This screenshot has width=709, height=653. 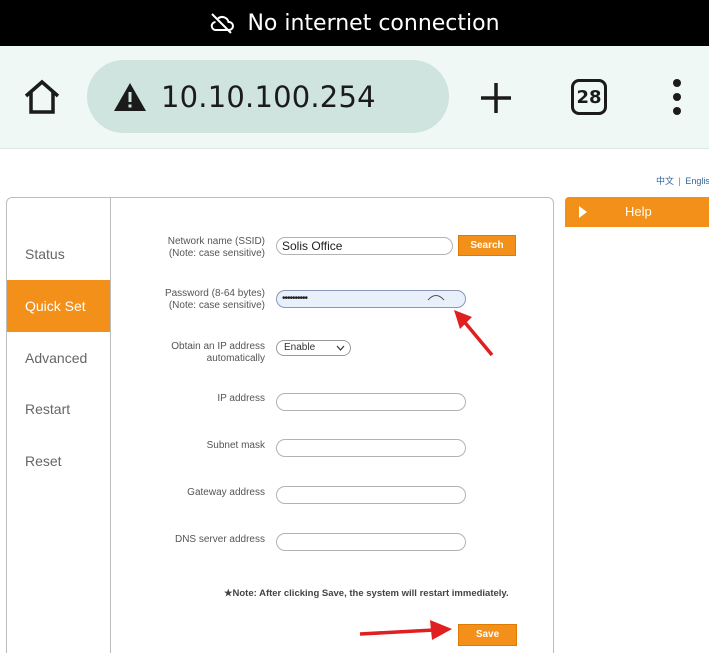 I want to click on help-label: Help, so click(x=638, y=211).